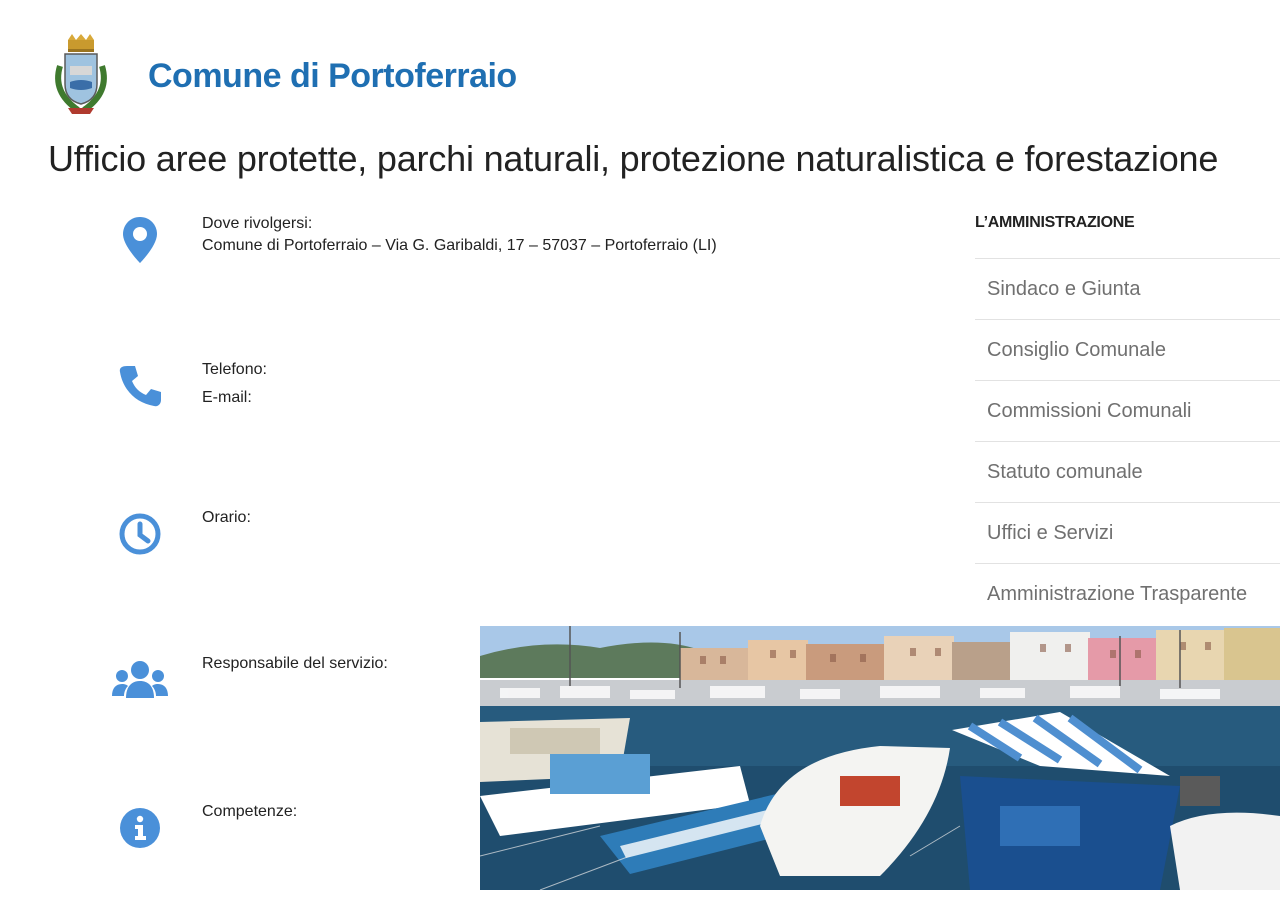  Describe the element at coordinates (460, 544) in the screenshot. I see `hours-row: Orario:` at that location.